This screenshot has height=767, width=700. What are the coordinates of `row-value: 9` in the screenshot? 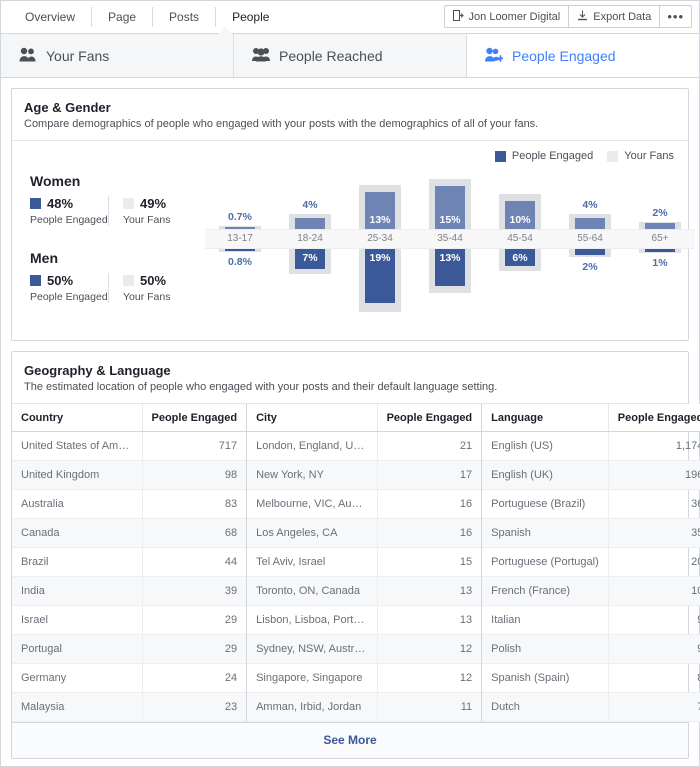 It's located at (653, 620).